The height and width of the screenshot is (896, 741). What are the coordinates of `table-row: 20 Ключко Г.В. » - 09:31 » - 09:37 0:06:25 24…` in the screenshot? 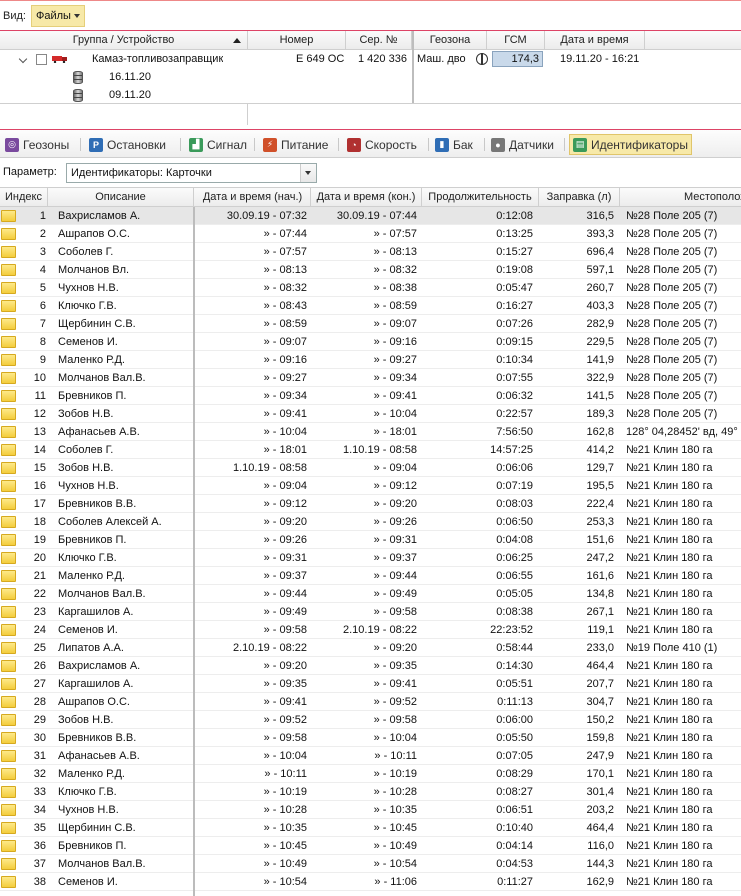 It's located at (370, 558).